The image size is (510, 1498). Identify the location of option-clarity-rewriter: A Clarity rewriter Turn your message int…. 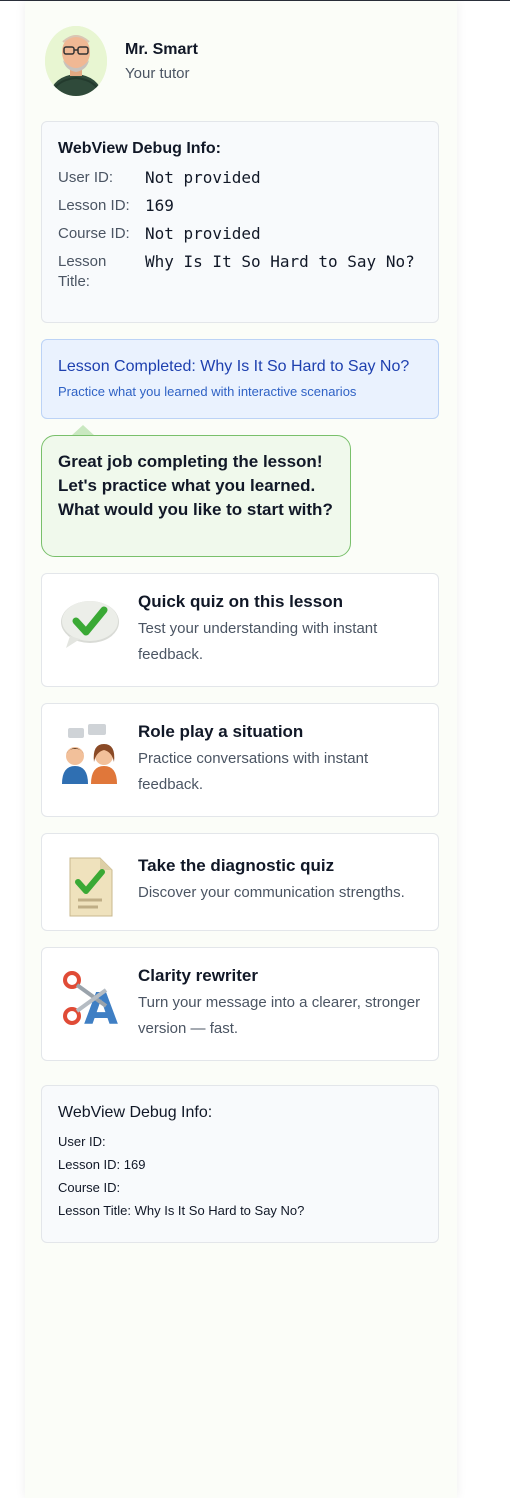
(240, 1004).